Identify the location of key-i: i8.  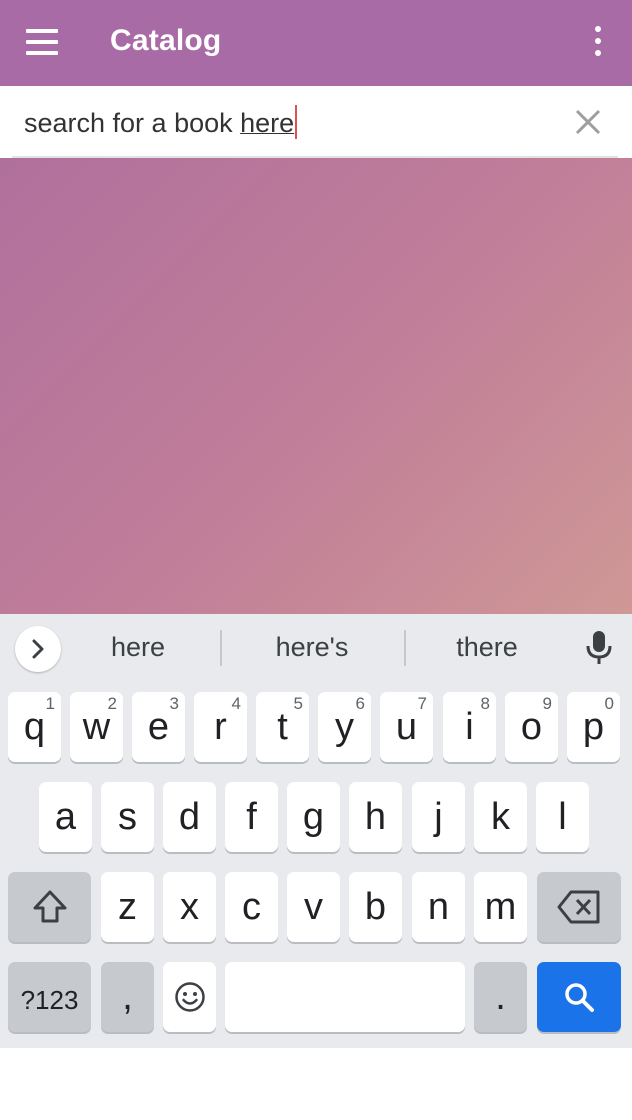
(469, 727).